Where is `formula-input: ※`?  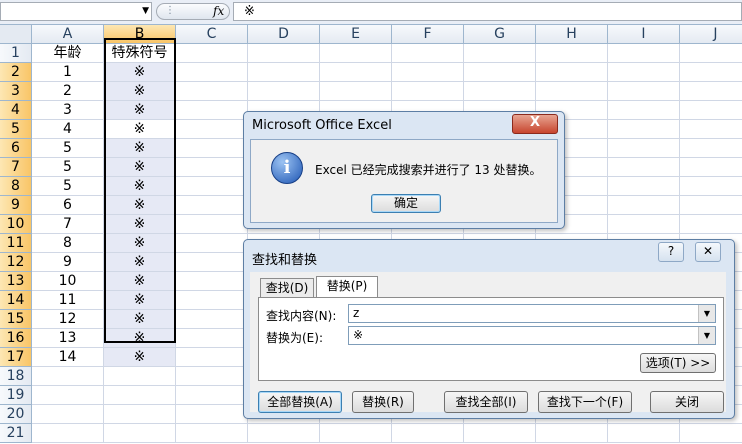
formula-input: ※ is located at coordinates (487, 11).